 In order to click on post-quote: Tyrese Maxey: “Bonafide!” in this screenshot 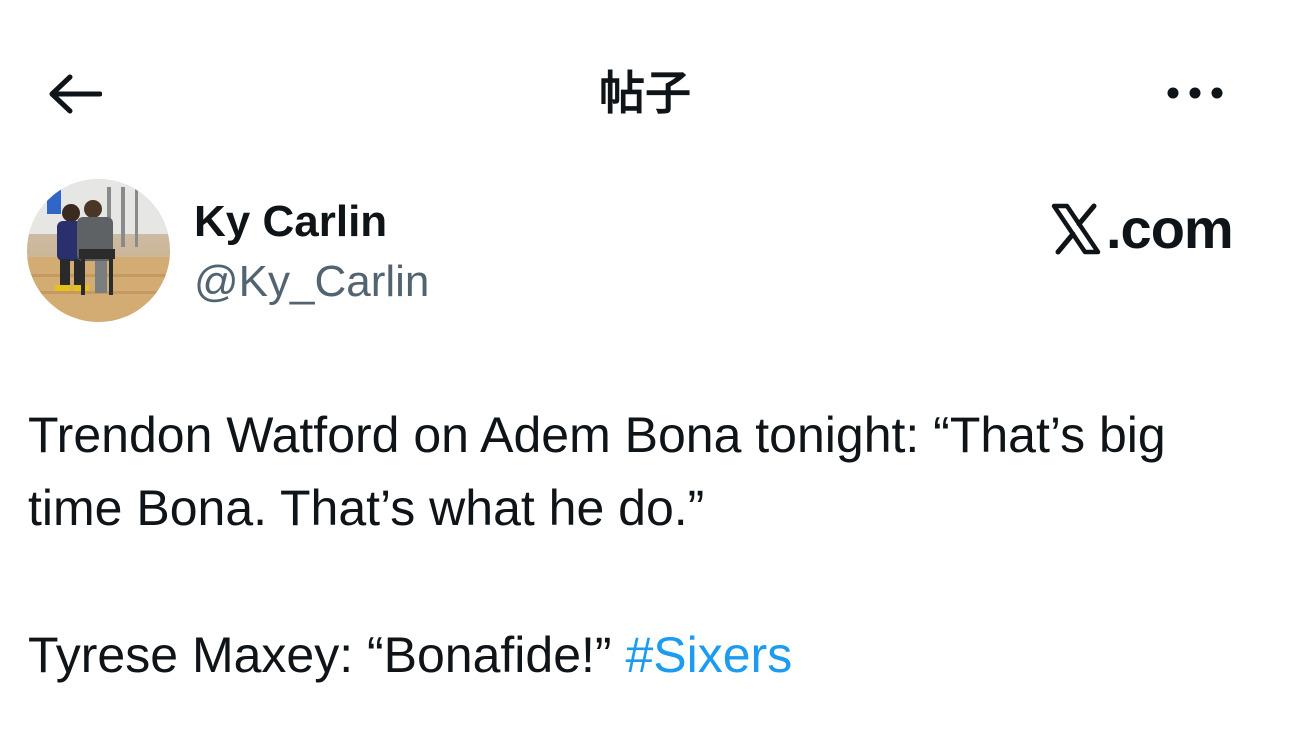, I will do `click(320, 655)`.